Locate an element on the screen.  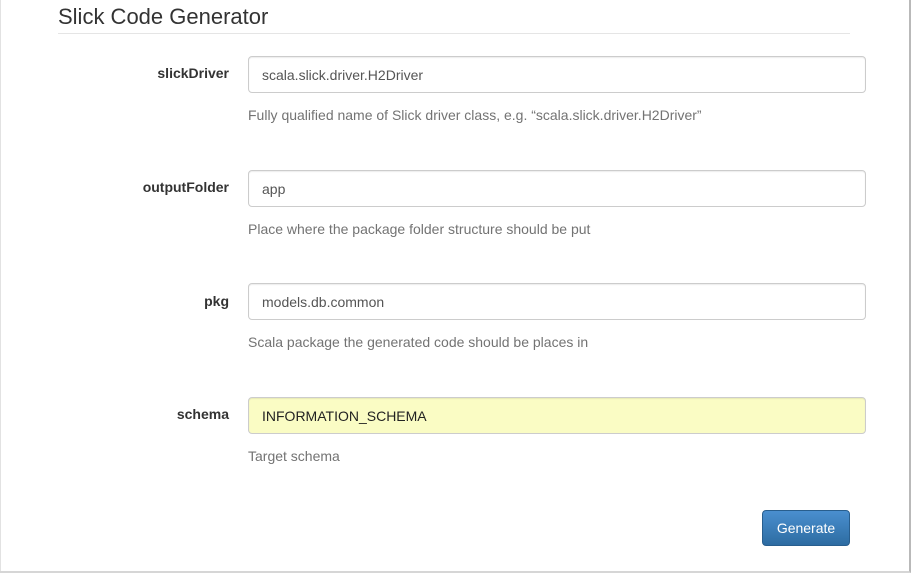
slick-driver-input is located at coordinates (557, 74).